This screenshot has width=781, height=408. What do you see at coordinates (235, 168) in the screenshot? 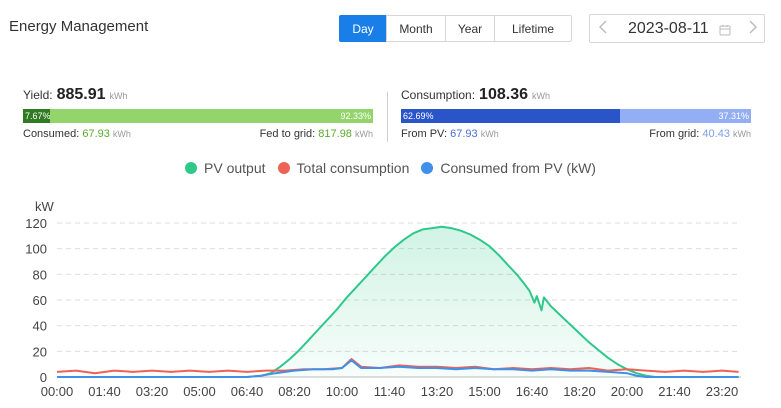
I see `legend-label: PV output` at bounding box center [235, 168].